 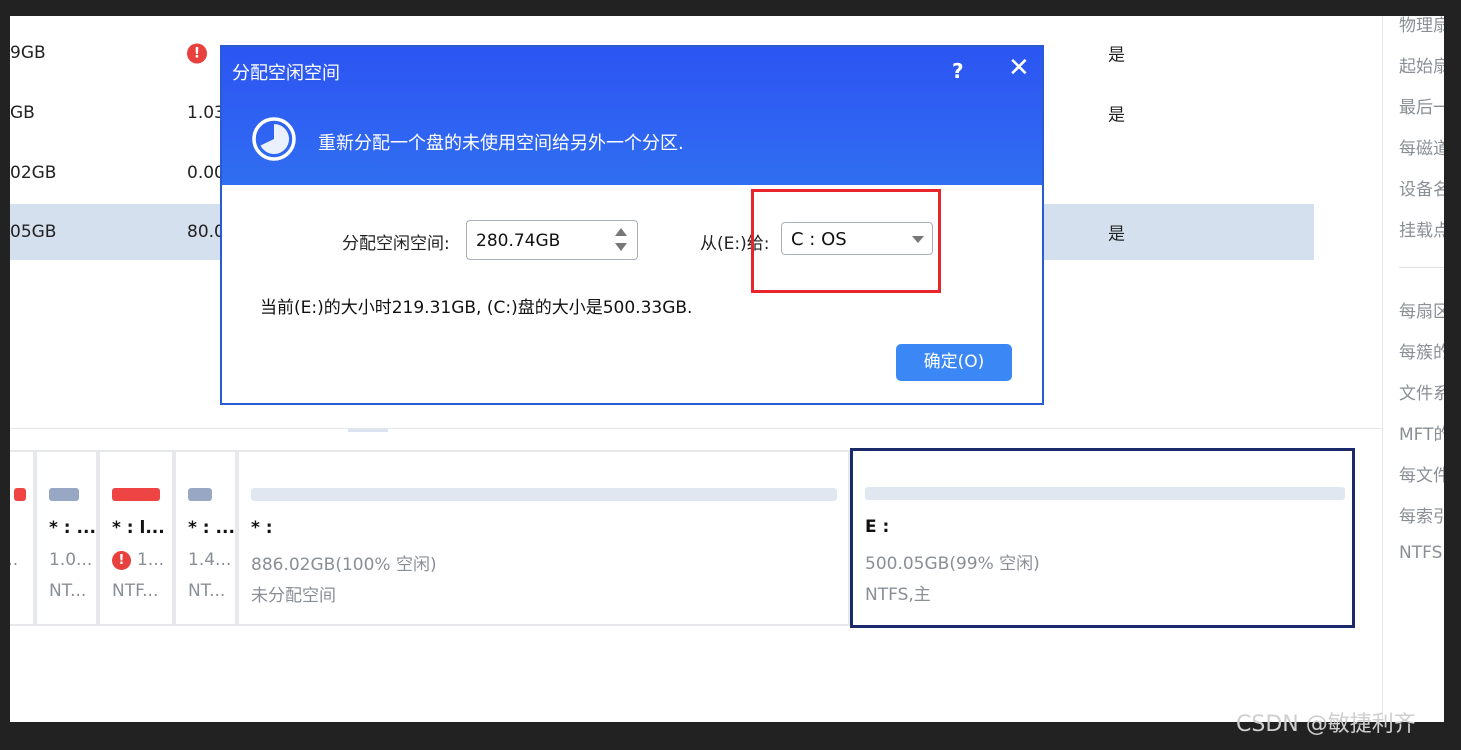 I want to click on partition-block-unallocated: * : 886.02GB(100% 空闲) 未分配空间, so click(x=543, y=538).